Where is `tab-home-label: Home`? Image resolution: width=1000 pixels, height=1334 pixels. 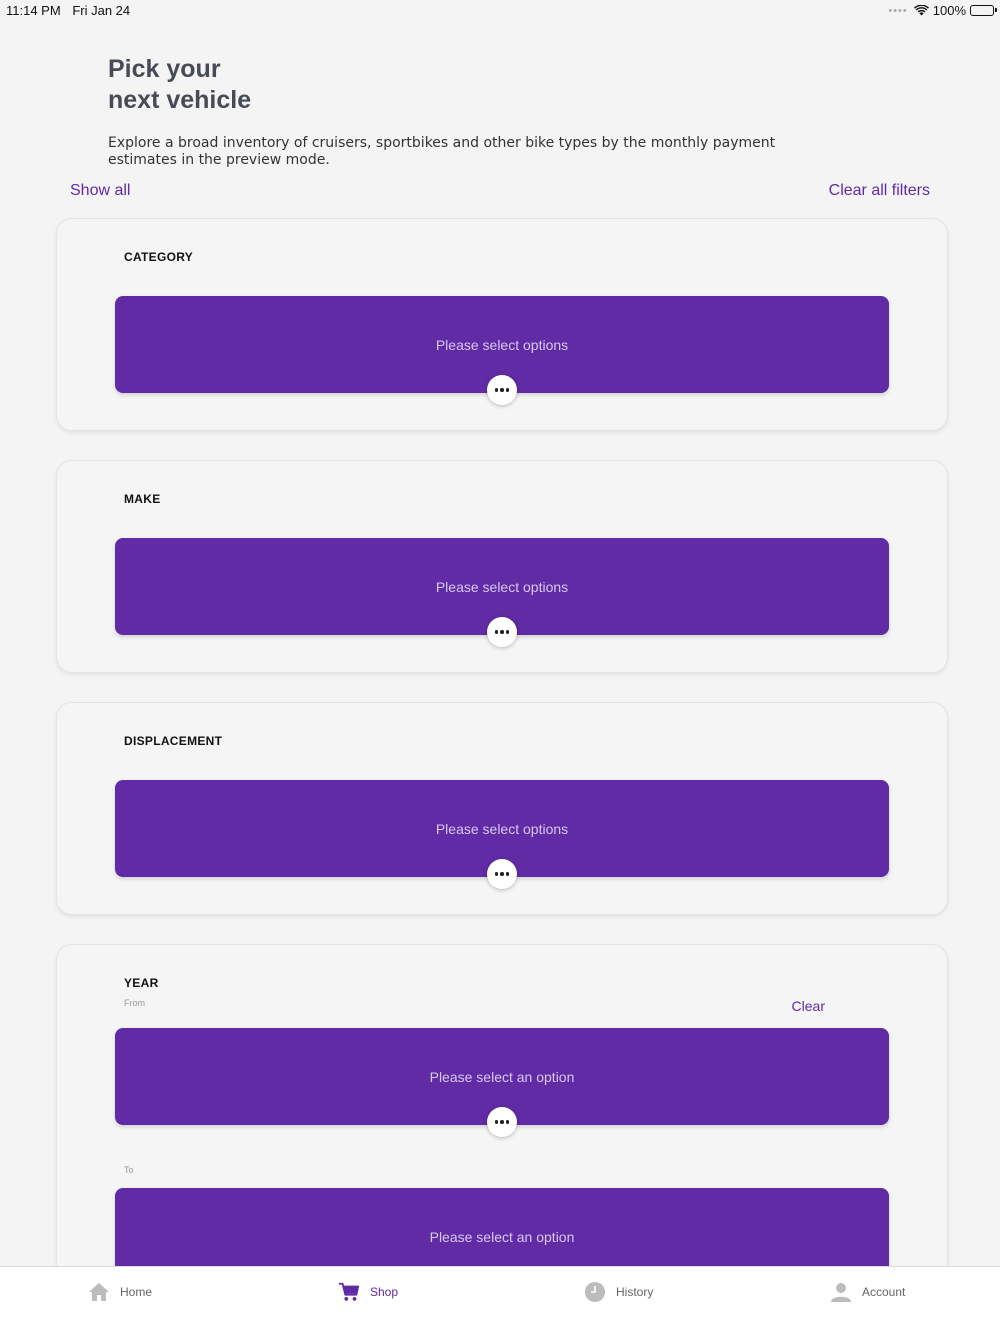
tab-home-label: Home is located at coordinates (136, 1292).